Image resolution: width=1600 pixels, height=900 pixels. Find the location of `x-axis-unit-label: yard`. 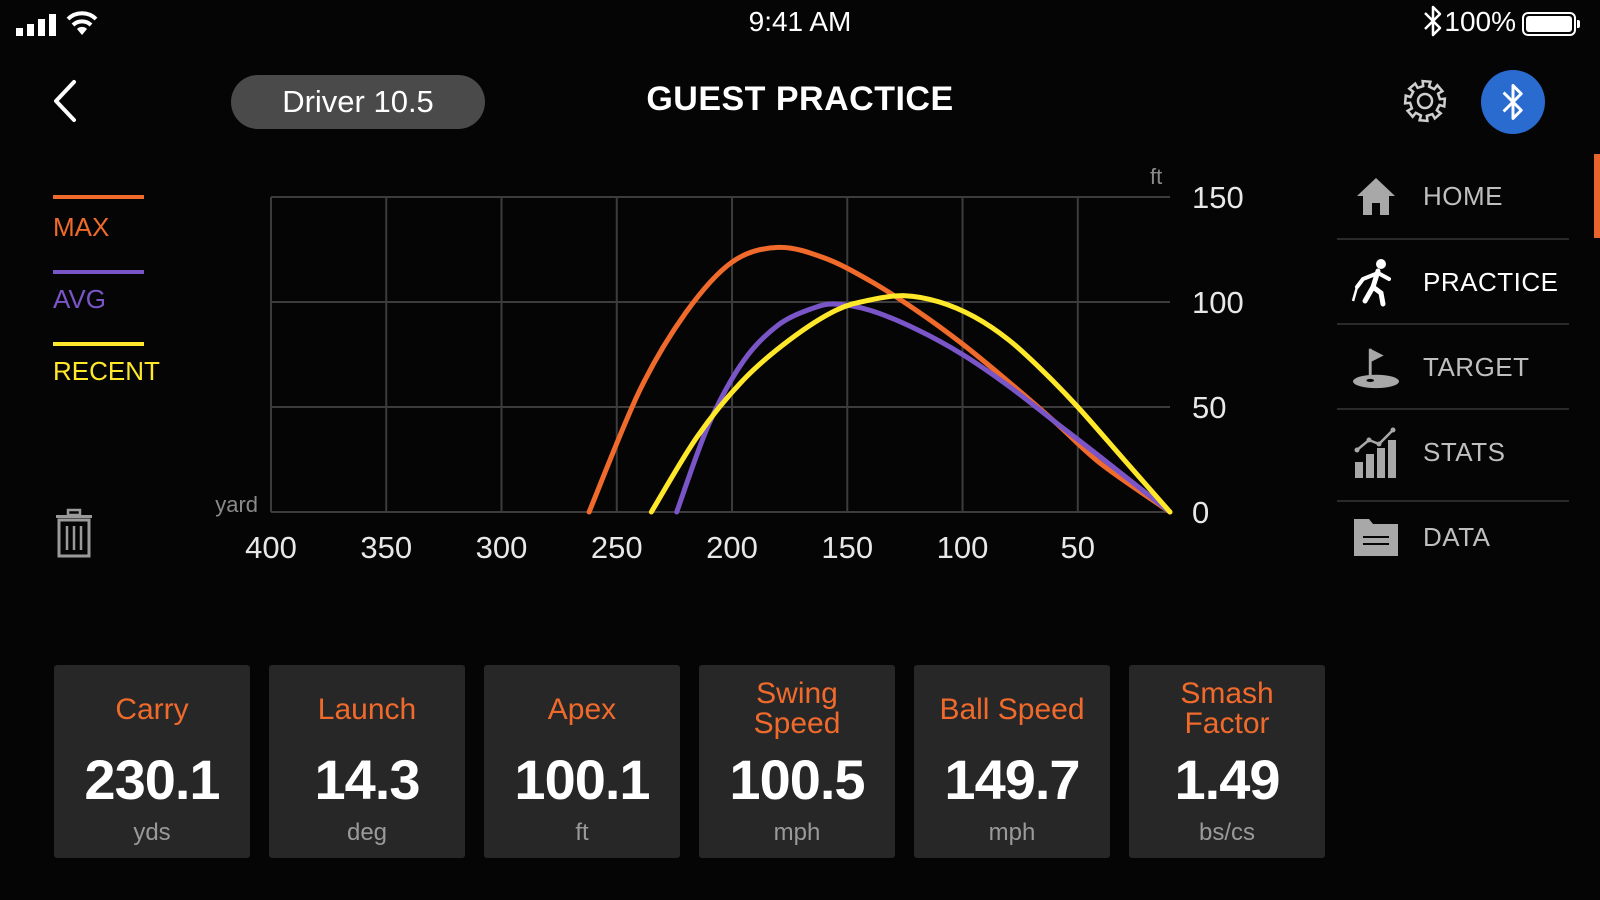

x-axis-unit-label: yard is located at coordinates (236, 504).